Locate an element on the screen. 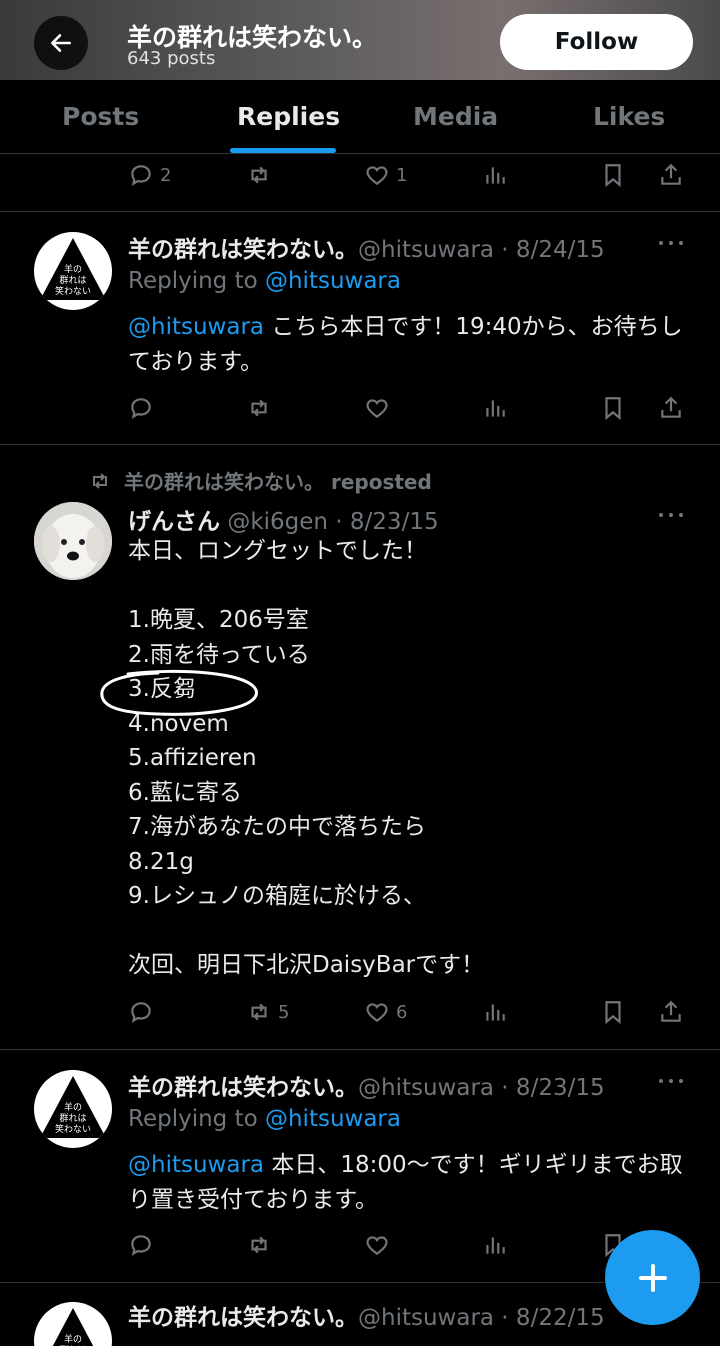 Image resolution: width=720 pixels, height=1346 pixels. display-name: げんさん is located at coordinates (174, 522).